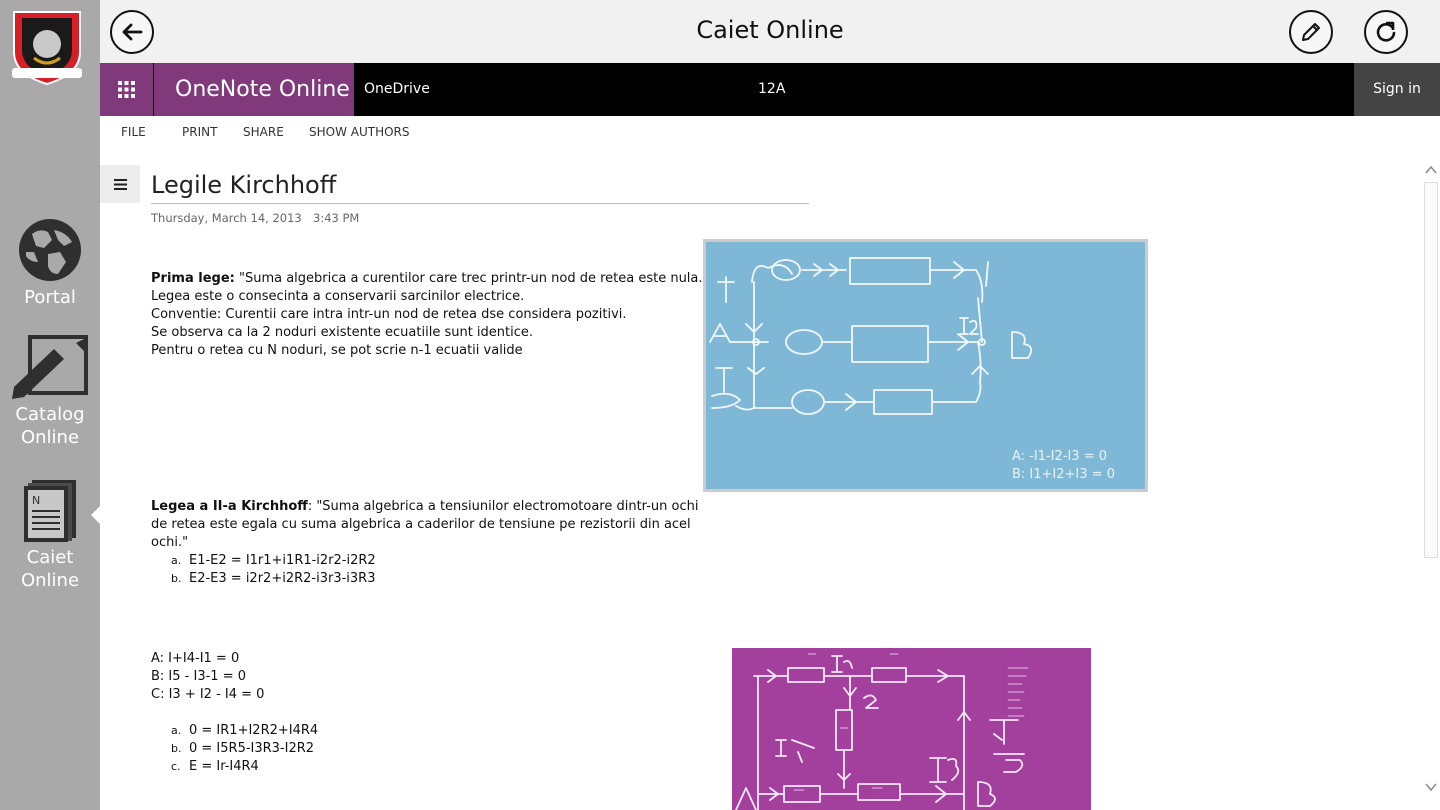  I want to click on circuit-sketch-image-1: A: -I1-I2-I3 = 0 B: I1+I2+I3 = 0, so click(925, 365).